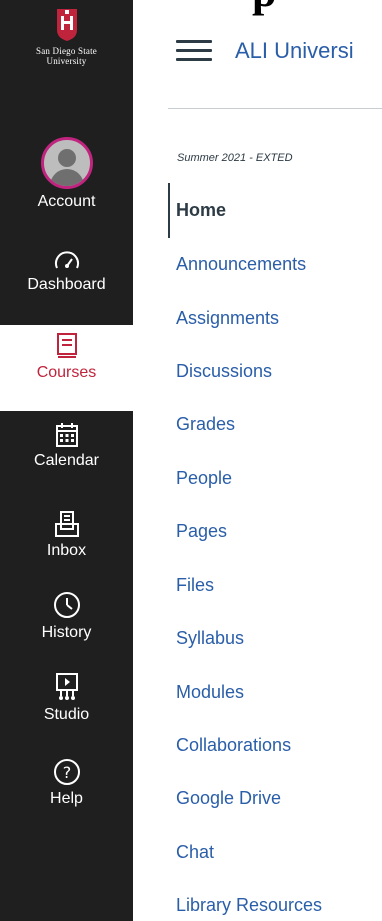 This screenshot has width=382, height=921. I want to click on nav-label-inbox: Inbox, so click(66, 550).